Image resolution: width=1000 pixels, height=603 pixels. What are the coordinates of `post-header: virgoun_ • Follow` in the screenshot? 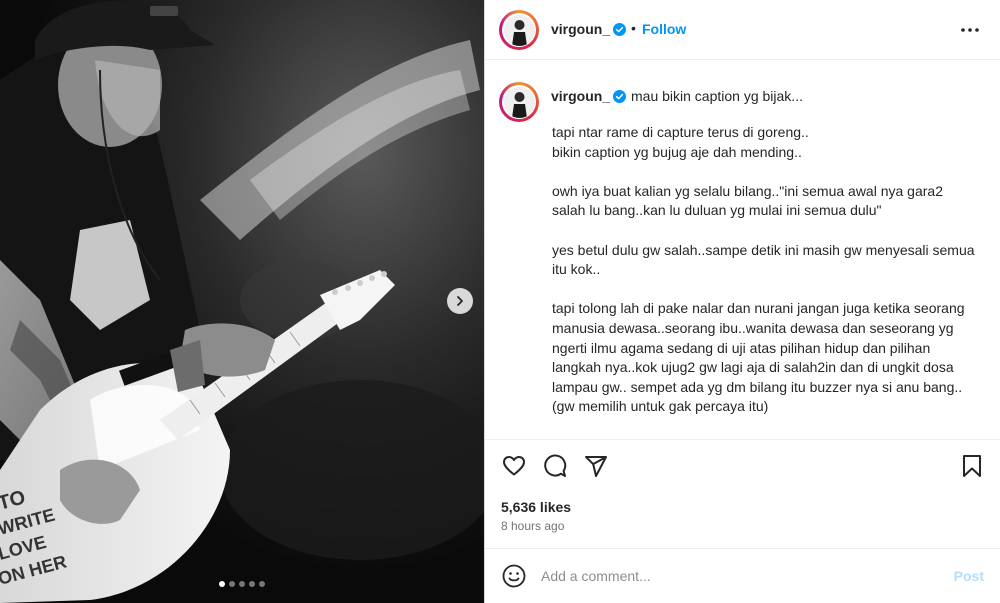 It's located at (742, 30).